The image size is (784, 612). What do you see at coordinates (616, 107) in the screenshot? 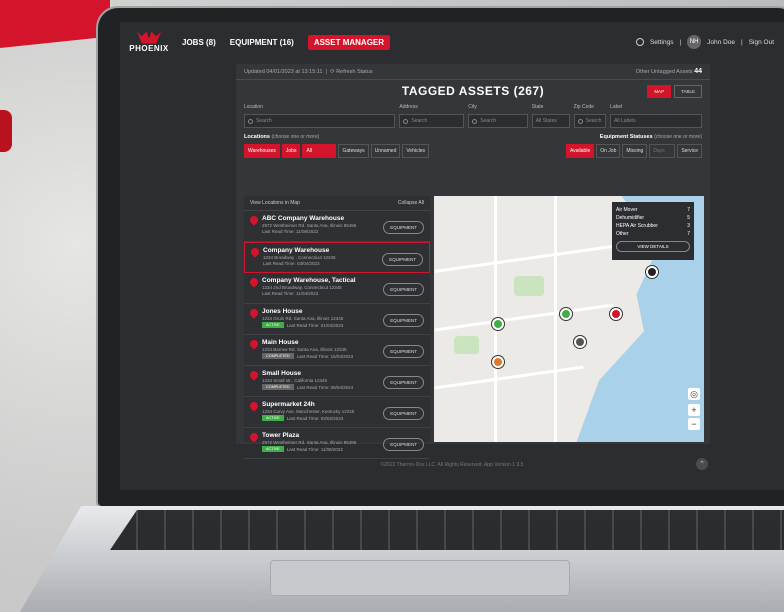
I see `label-label: Label` at bounding box center [616, 107].